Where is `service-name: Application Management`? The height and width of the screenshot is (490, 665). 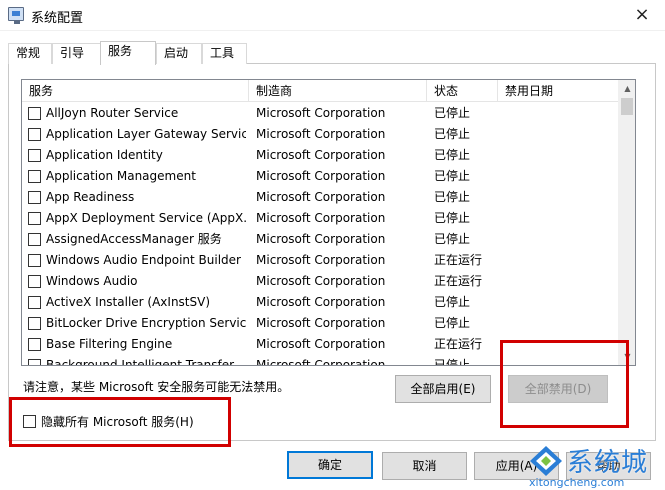
service-name: Application Management is located at coordinates (121, 176).